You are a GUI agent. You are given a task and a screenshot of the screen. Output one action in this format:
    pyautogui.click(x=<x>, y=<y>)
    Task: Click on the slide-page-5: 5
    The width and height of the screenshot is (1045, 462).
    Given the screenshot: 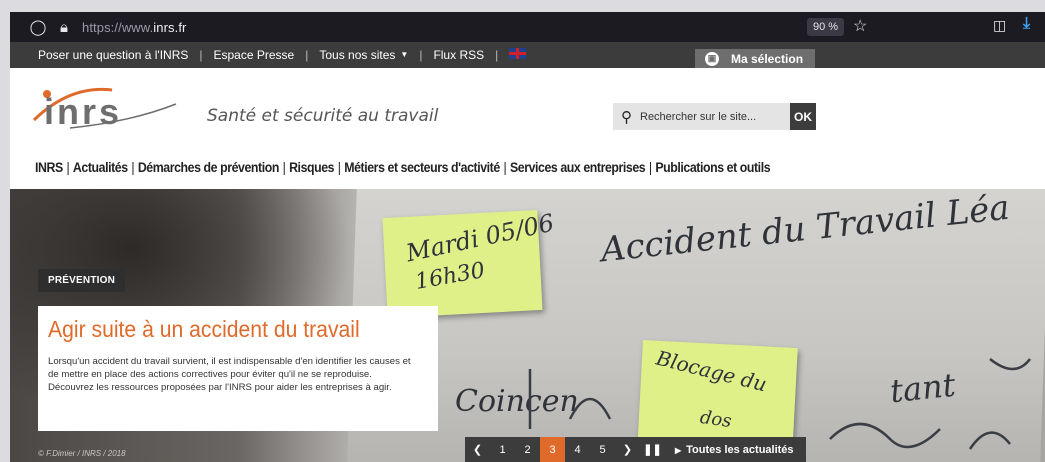 What is the action you would take?
    pyautogui.click(x=602, y=449)
    